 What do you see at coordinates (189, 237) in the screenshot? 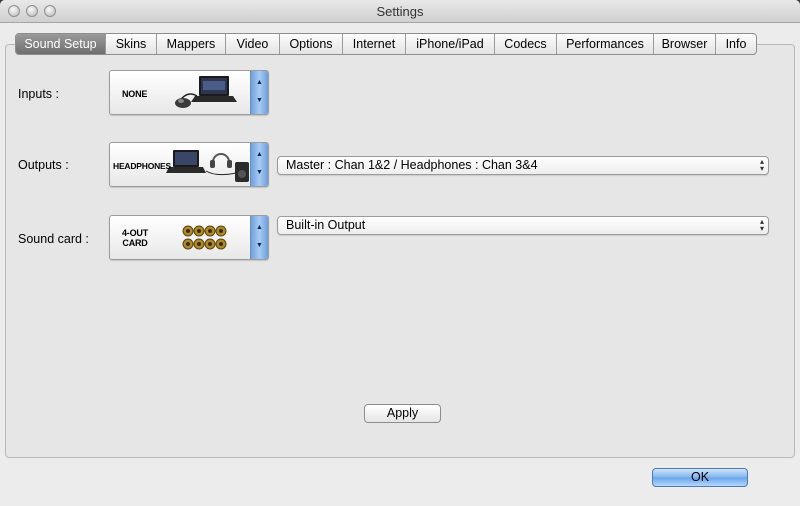
I see `soundcard-image-picker: 4-OUT CARD ▲ ▼` at bounding box center [189, 237].